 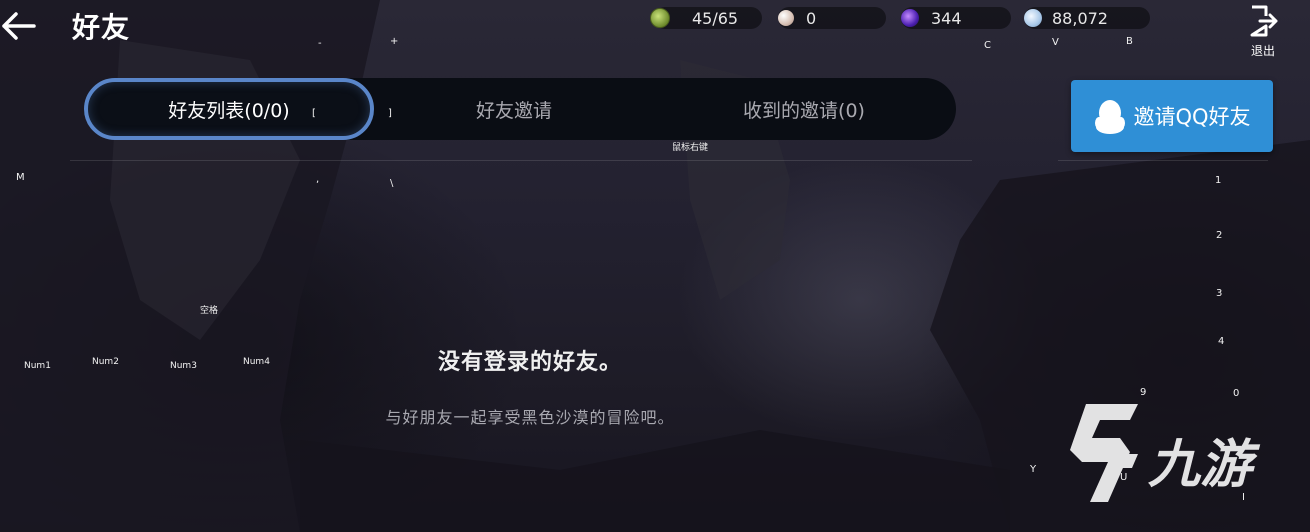 I want to click on key-hint-num2: Num2, so click(x=105, y=362).